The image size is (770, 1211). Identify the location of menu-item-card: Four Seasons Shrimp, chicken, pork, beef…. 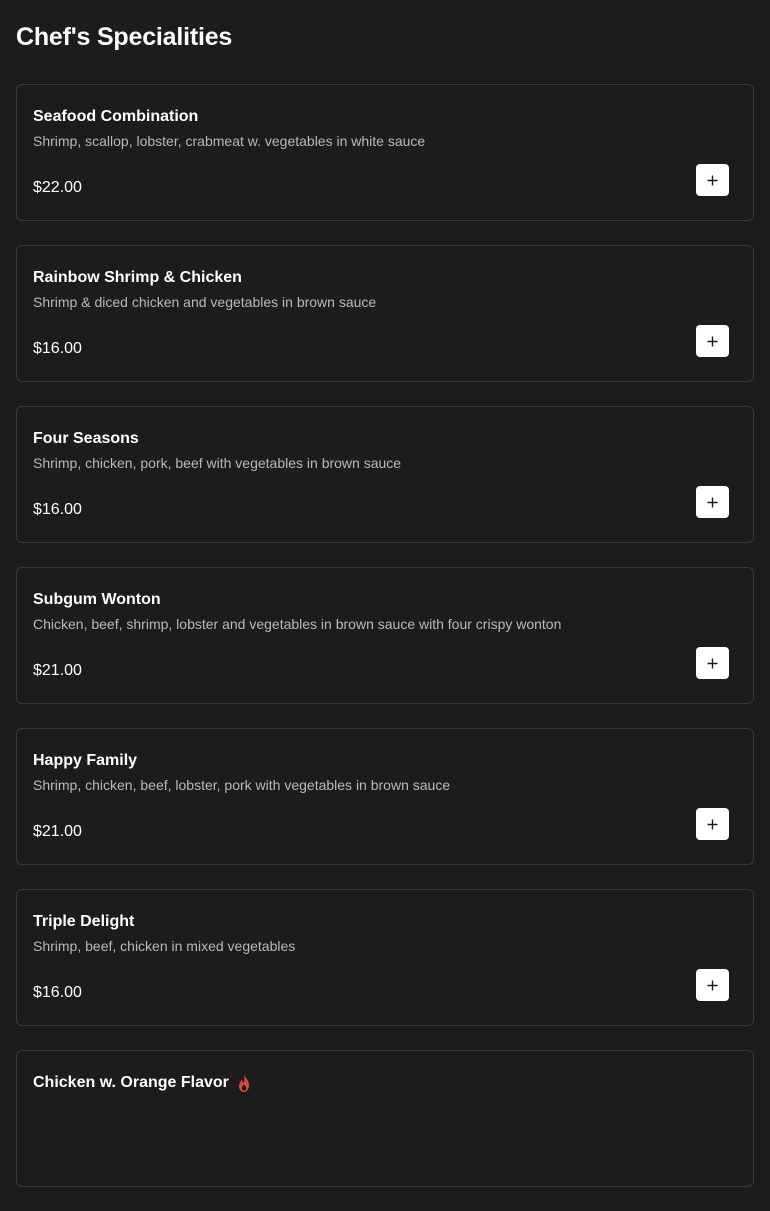
(385, 474).